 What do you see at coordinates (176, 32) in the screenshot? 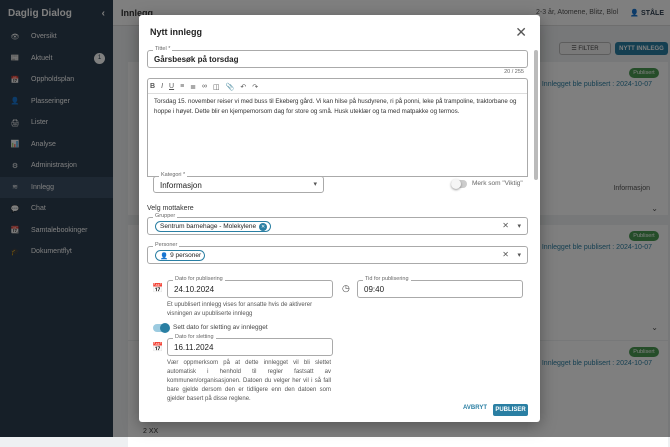
I see `dialog-title: Nytt innlegg` at bounding box center [176, 32].